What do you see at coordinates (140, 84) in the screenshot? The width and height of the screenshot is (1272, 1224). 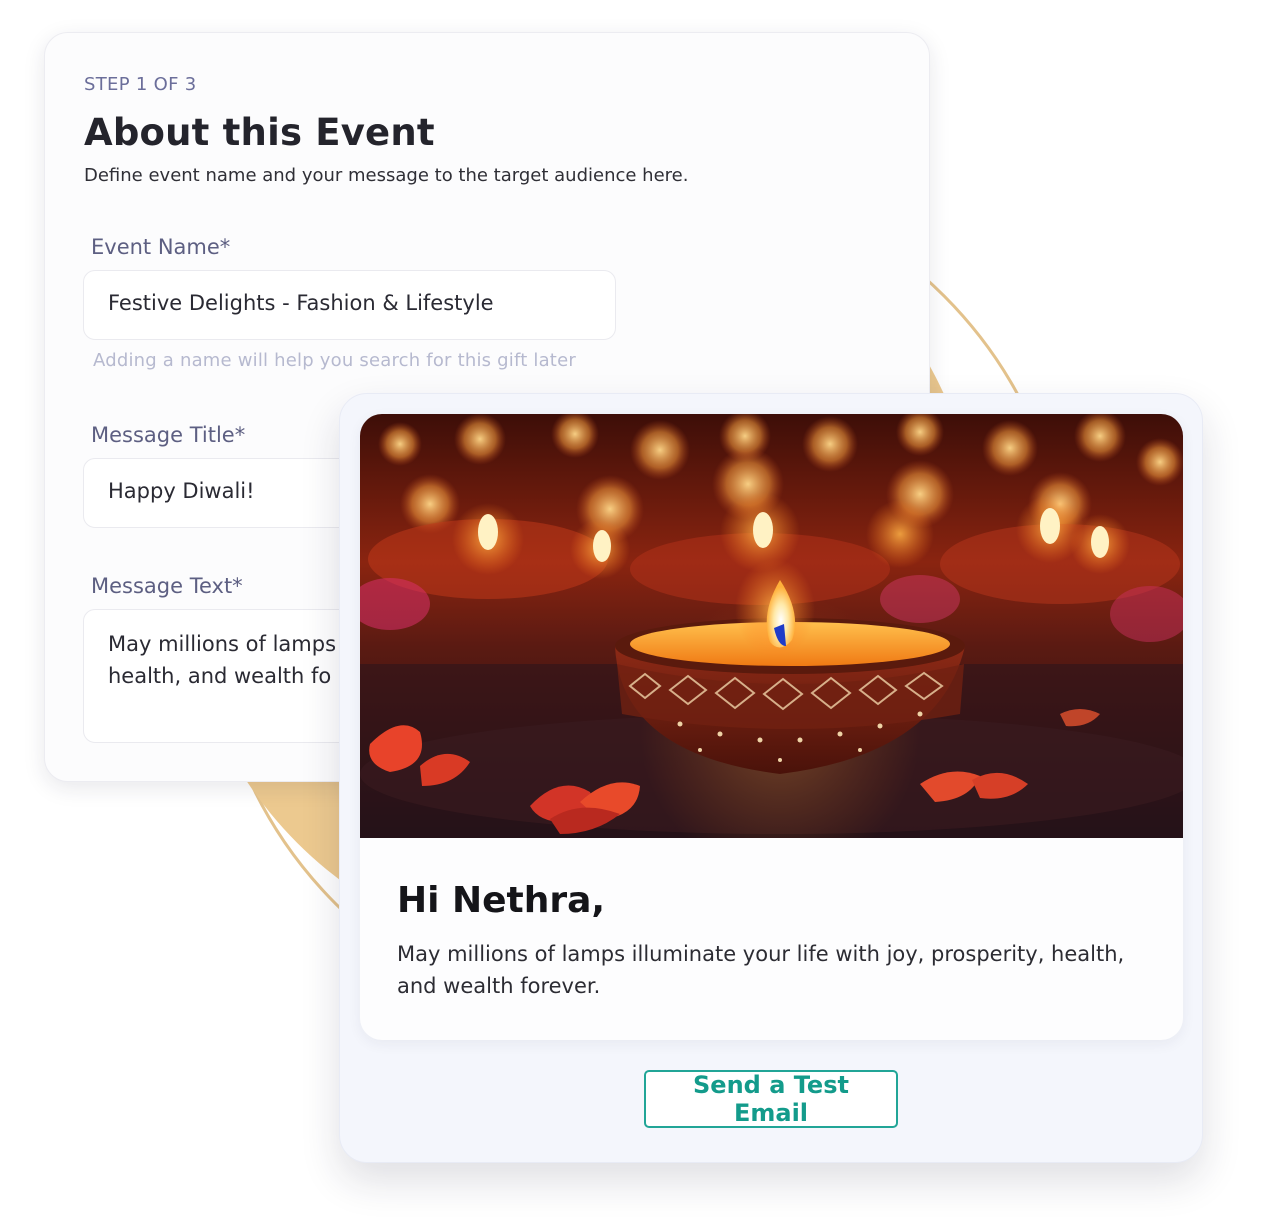 I see `step-indicator: STEP 1 OF 3` at bounding box center [140, 84].